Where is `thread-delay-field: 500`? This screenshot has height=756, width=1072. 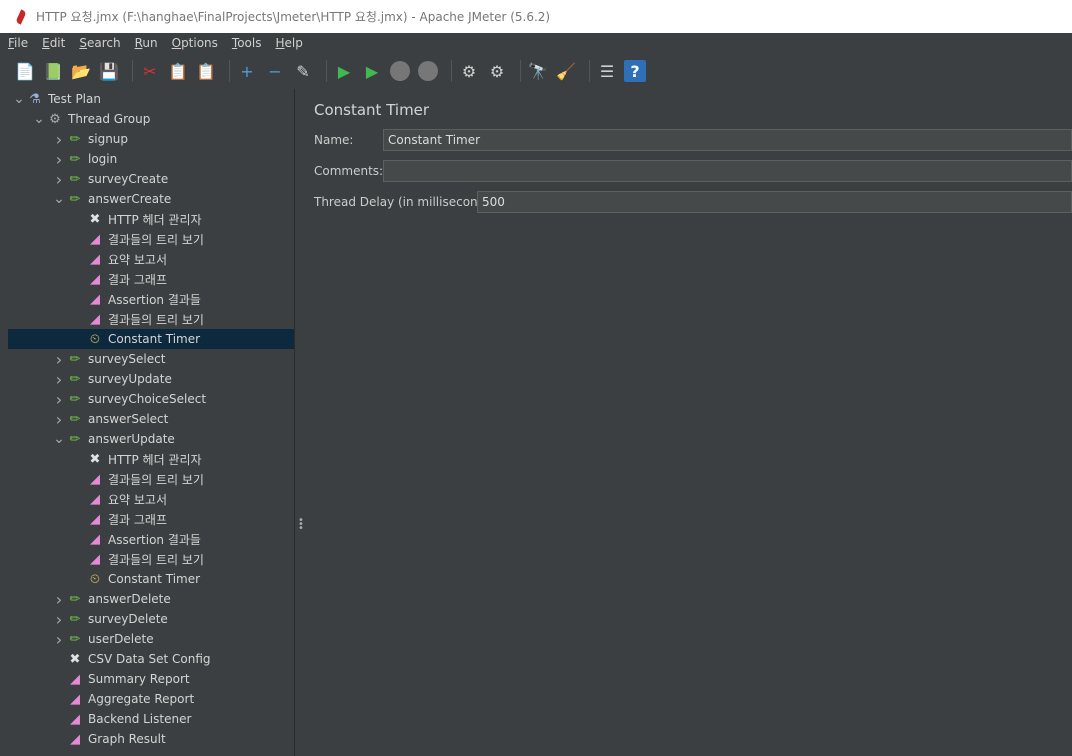 thread-delay-field: 500 is located at coordinates (774, 202).